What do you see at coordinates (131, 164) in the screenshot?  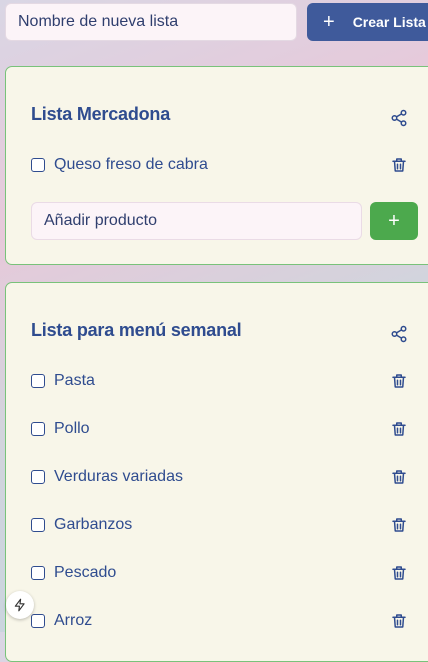 I see `item-label: Queso freso de cabra` at bounding box center [131, 164].